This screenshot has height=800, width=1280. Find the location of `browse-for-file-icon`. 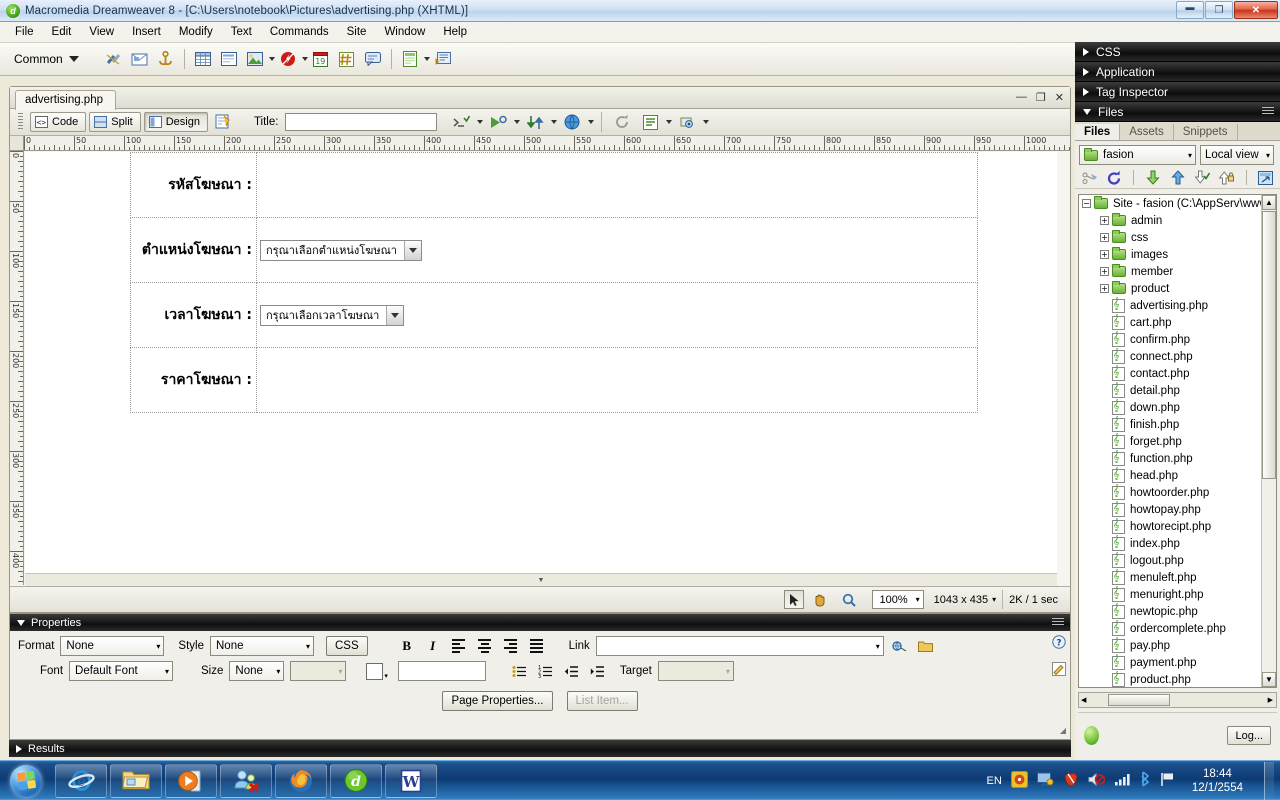

browse-for-file-icon is located at coordinates (926, 646).